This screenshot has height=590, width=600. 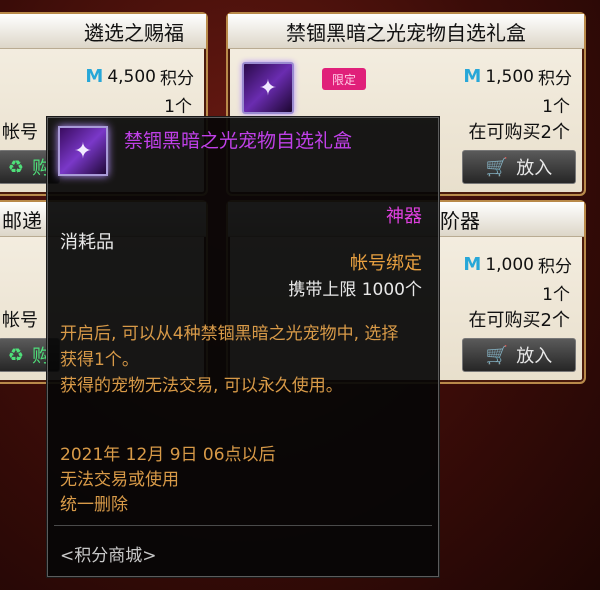 What do you see at coordinates (94, 505) in the screenshot?
I see `expiry-line: 统一删除` at bounding box center [94, 505].